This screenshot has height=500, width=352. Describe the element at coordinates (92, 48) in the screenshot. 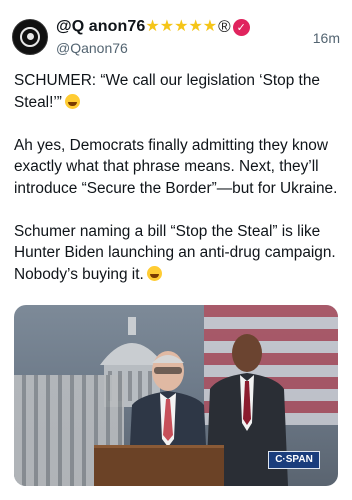

I see `author-handle: @Qanon76` at that location.